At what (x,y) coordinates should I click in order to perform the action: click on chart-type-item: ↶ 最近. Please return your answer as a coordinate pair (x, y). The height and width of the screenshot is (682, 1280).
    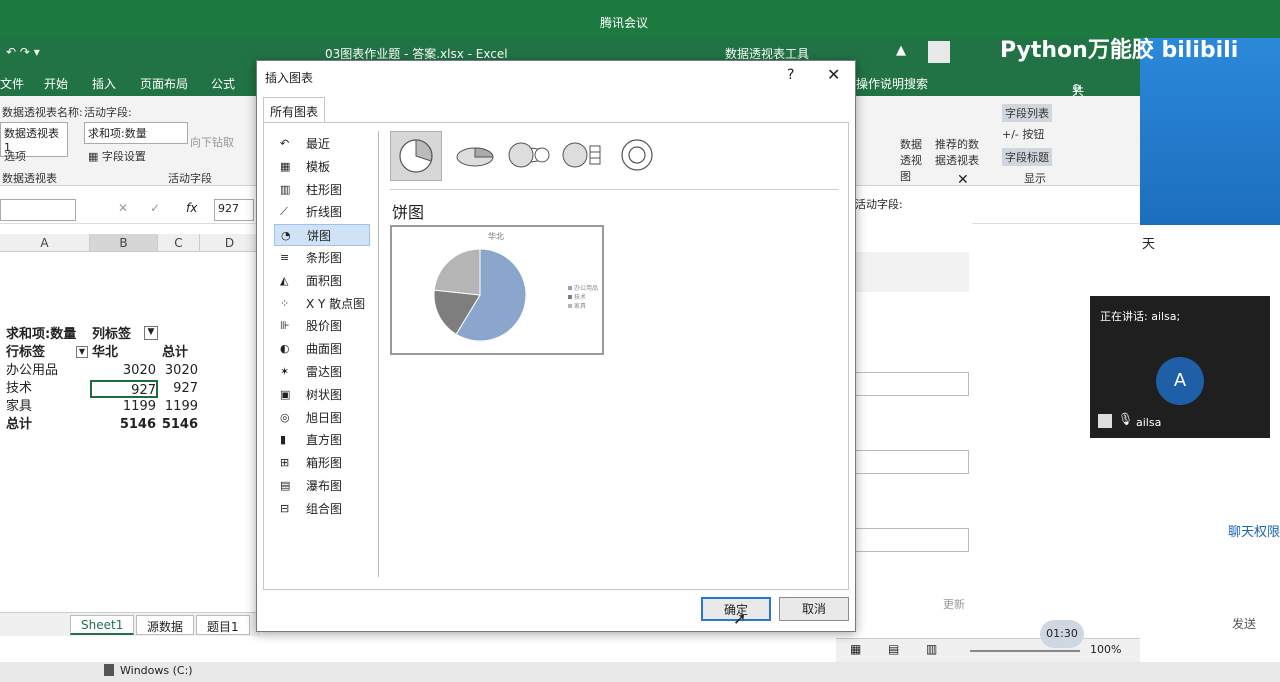
    Looking at the image, I should click on (322, 144).